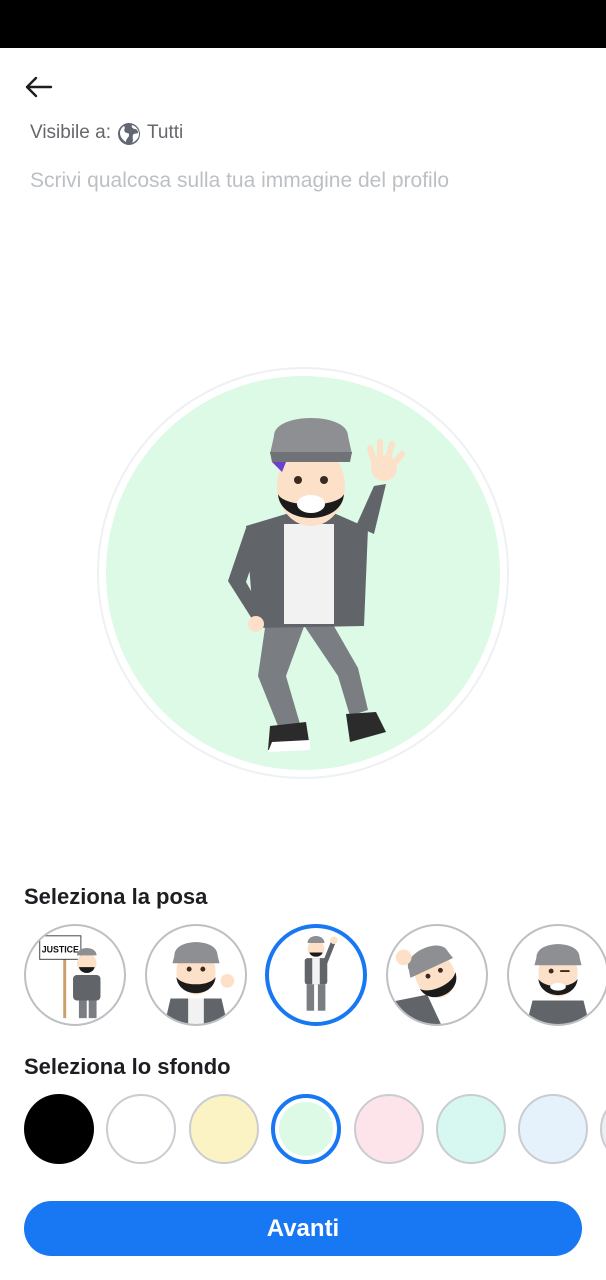 Image resolution: width=606 pixels, height=1280 pixels. What do you see at coordinates (389, 1129) in the screenshot?
I see `background-swatch-pink` at bounding box center [389, 1129].